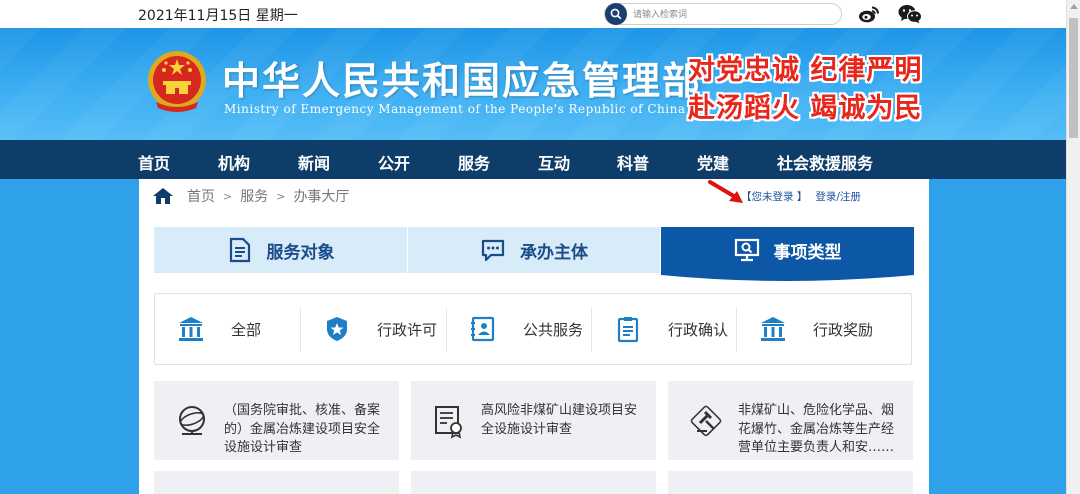 Image resolution: width=1080 pixels, height=494 pixels. I want to click on nav-item-service: 服务, so click(474, 162).